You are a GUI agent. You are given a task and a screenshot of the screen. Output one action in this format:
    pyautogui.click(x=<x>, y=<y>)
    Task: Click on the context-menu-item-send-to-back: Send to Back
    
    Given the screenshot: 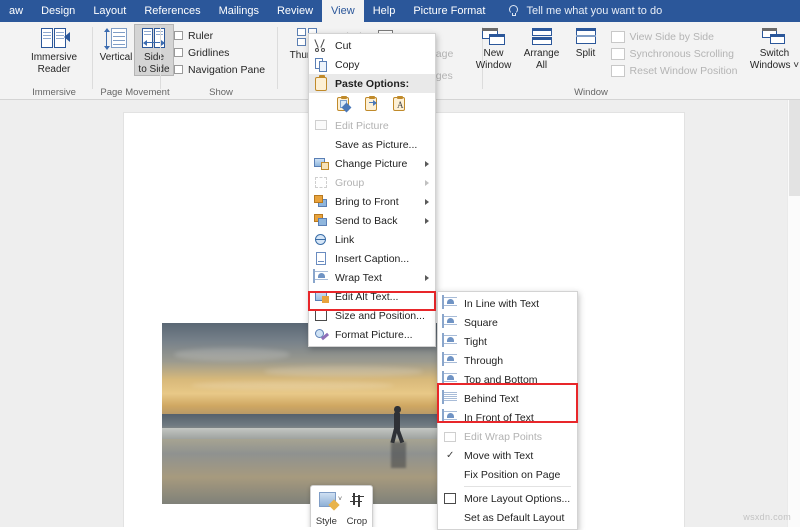 What is the action you would take?
    pyautogui.click(x=372, y=220)
    